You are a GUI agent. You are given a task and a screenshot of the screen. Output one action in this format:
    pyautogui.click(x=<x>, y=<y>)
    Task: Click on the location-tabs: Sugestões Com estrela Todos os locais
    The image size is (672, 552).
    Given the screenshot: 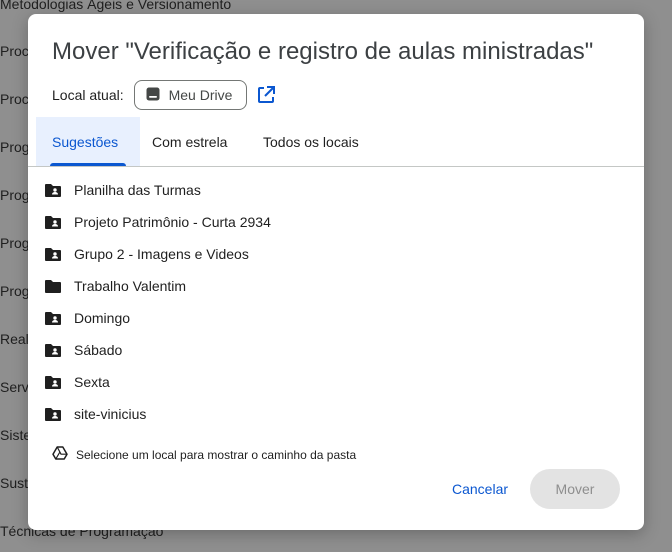 What is the action you would take?
    pyautogui.click(x=336, y=142)
    